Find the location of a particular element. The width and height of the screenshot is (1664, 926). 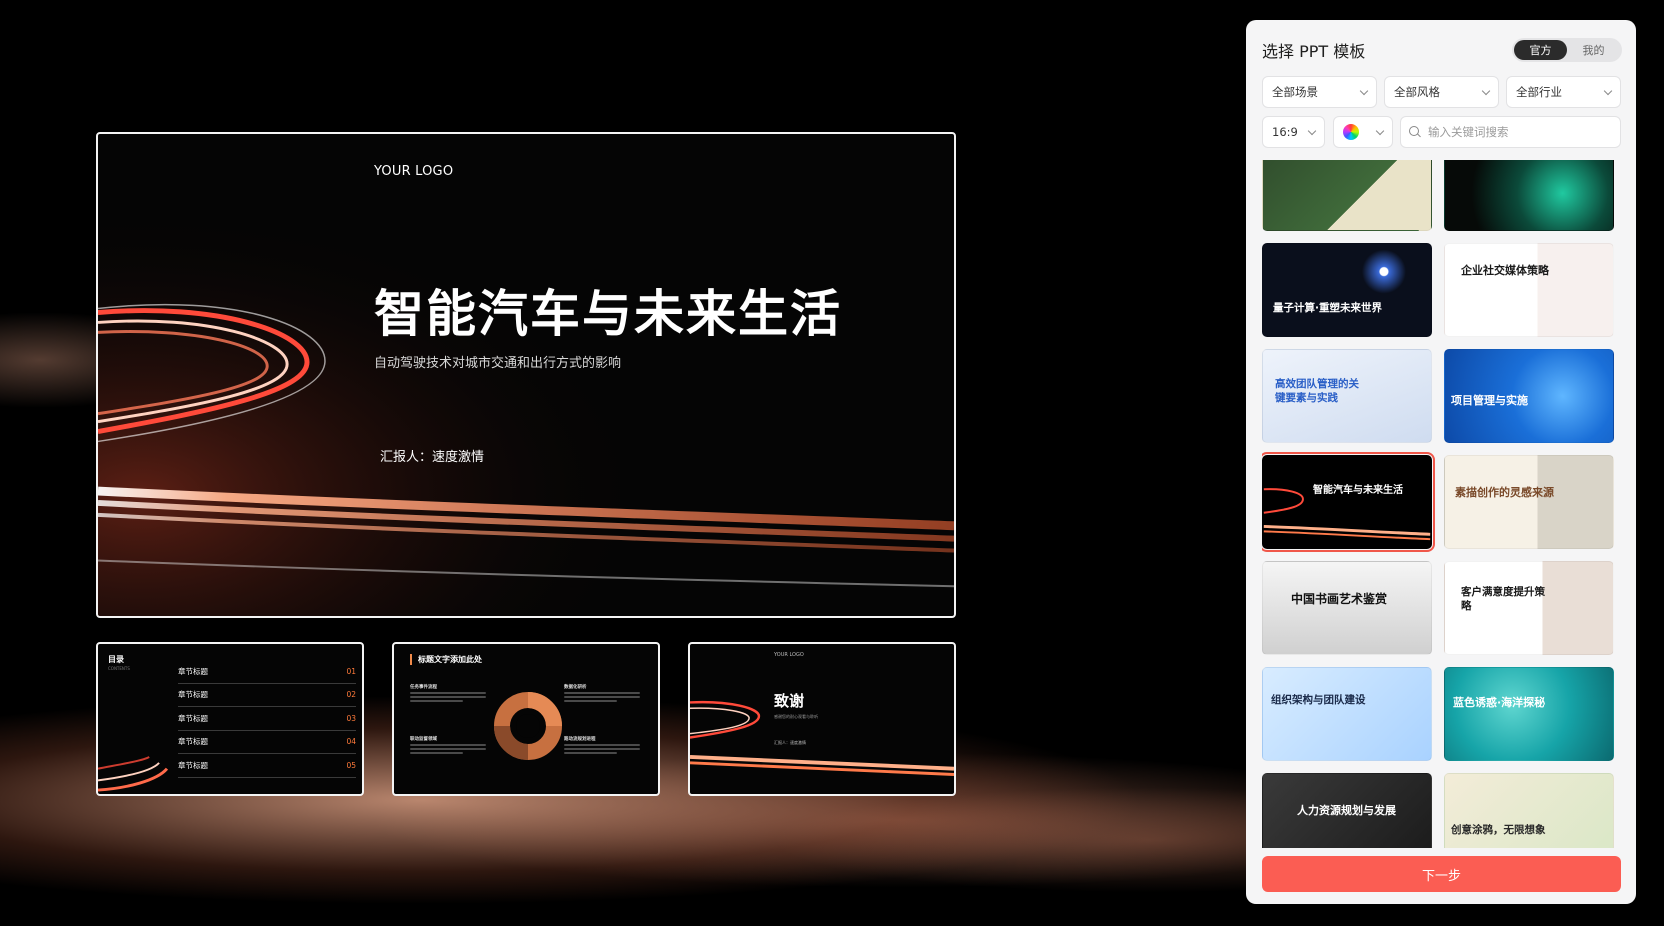

template-title: 客户满意度提升策略 is located at coordinates (1503, 599).